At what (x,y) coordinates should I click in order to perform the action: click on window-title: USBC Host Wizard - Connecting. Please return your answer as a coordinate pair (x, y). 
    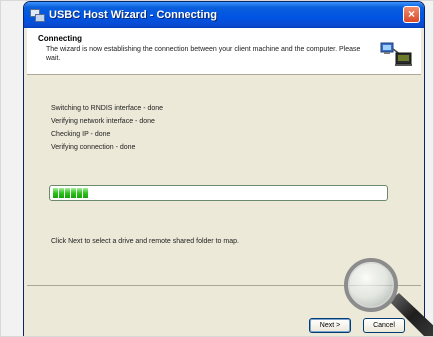
    Looking at the image, I should click on (133, 15).